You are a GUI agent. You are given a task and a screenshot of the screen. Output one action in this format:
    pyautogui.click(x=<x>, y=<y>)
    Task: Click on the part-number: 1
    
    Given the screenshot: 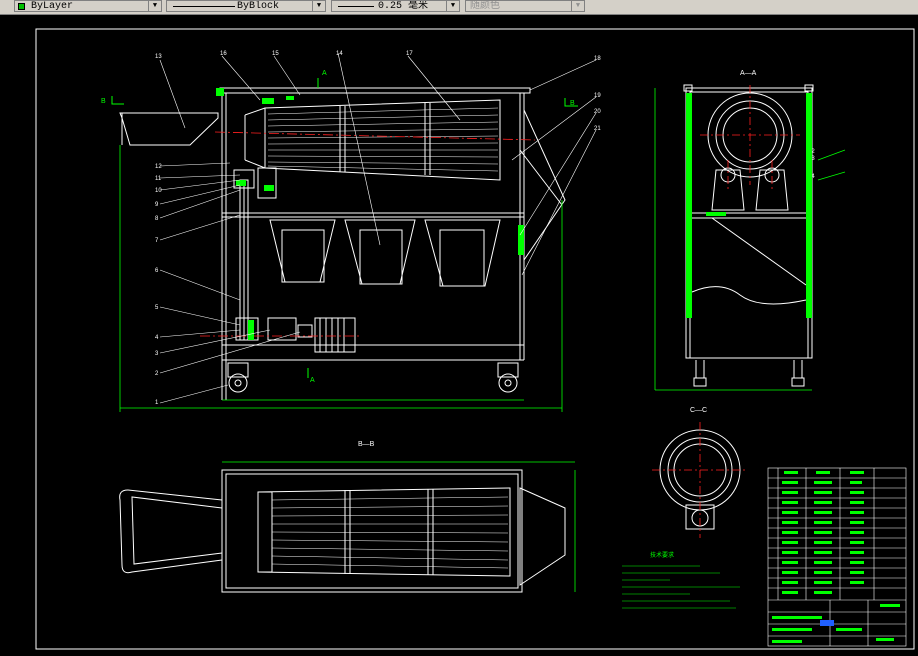 What is the action you would take?
    pyautogui.click(x=157, y=403)
    